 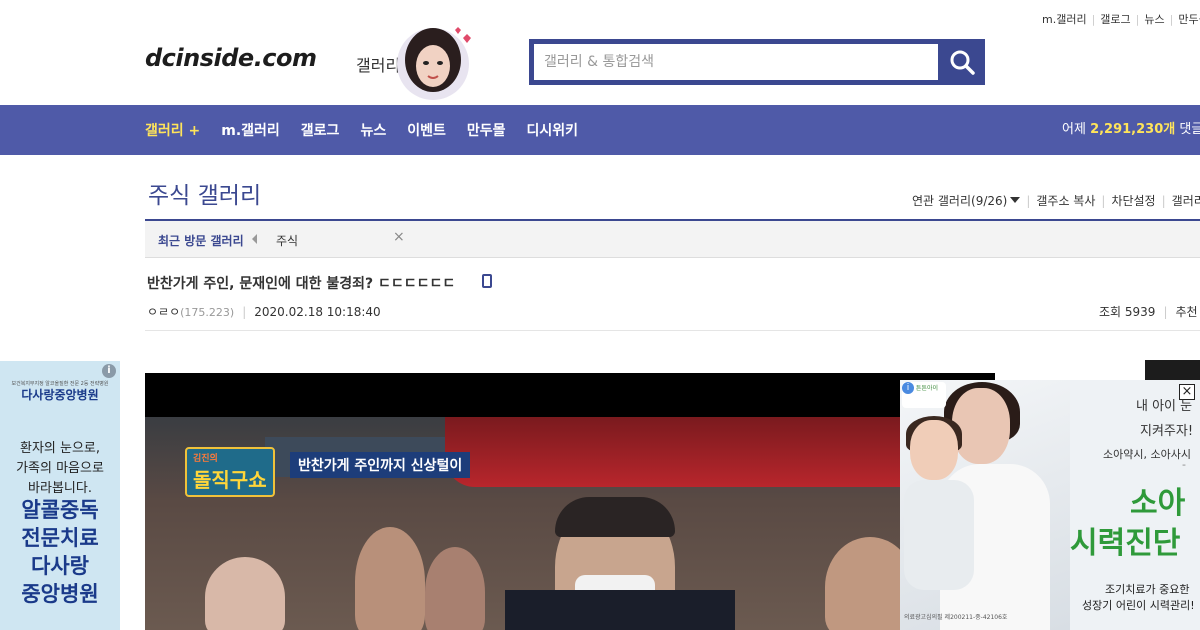 I want to click on top-link-mgallery: m.갤러리, so click(x=1064, y=19).